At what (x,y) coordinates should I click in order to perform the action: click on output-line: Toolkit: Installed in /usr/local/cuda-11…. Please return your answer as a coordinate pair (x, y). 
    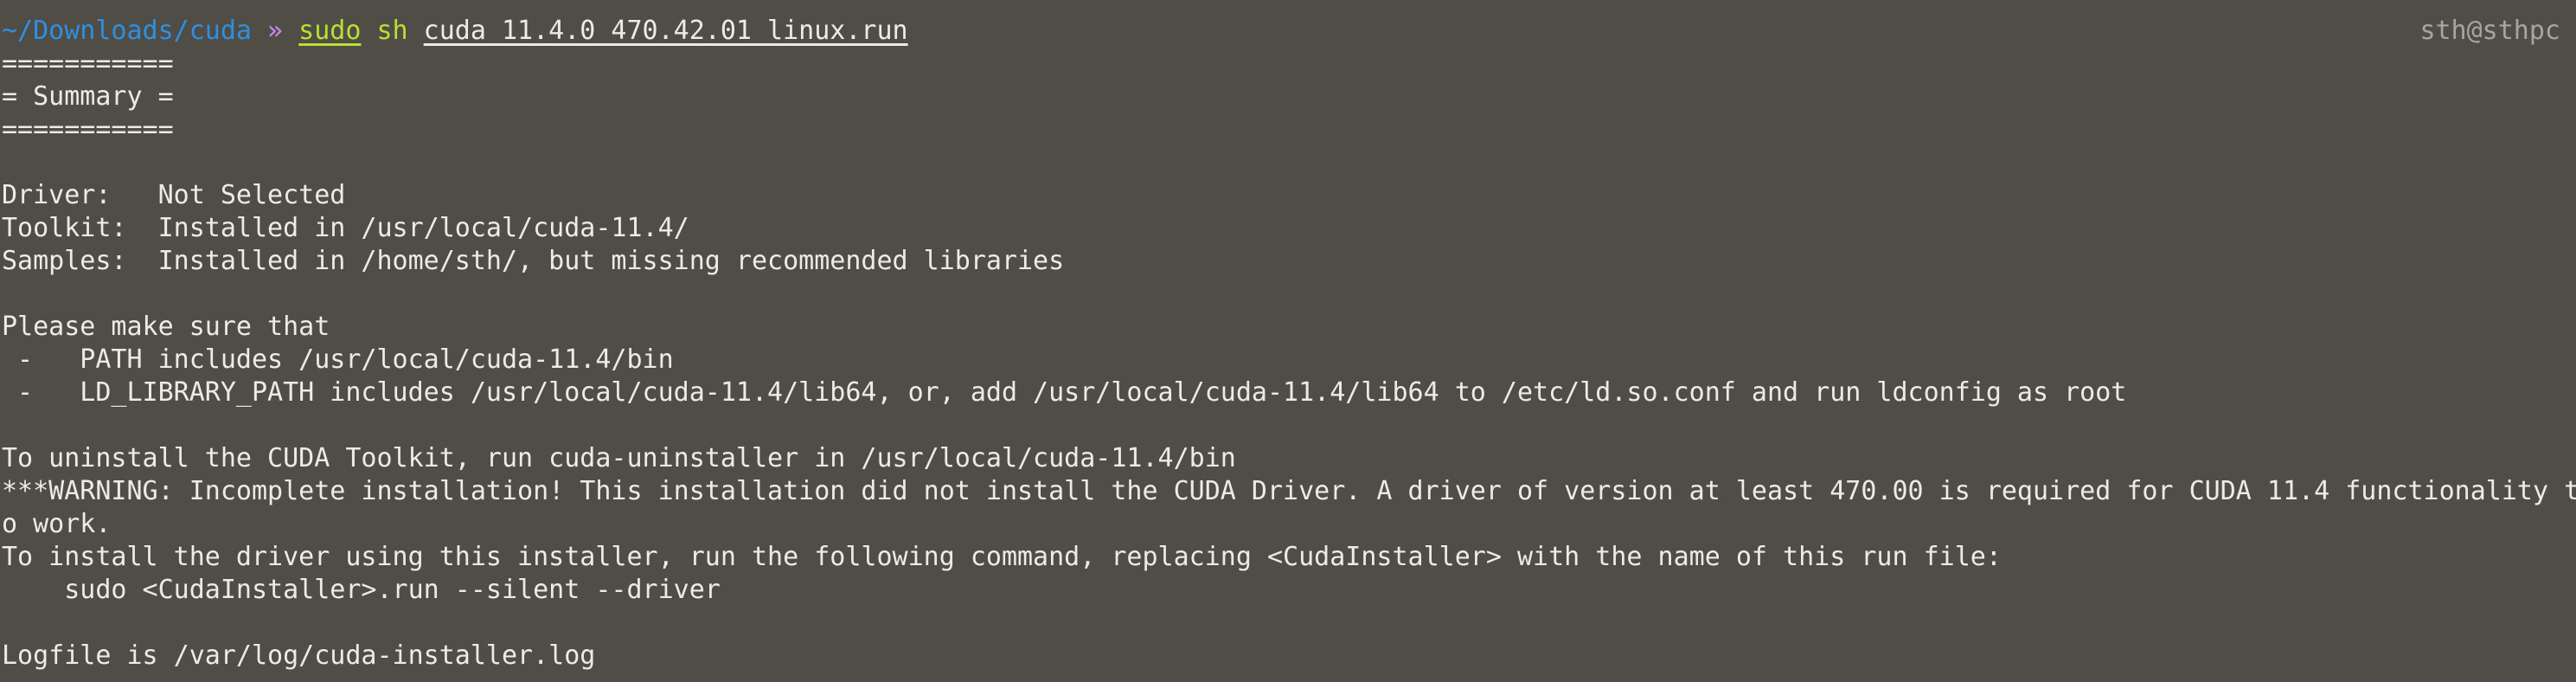
    Looking at the image, I should click on (345, 228).